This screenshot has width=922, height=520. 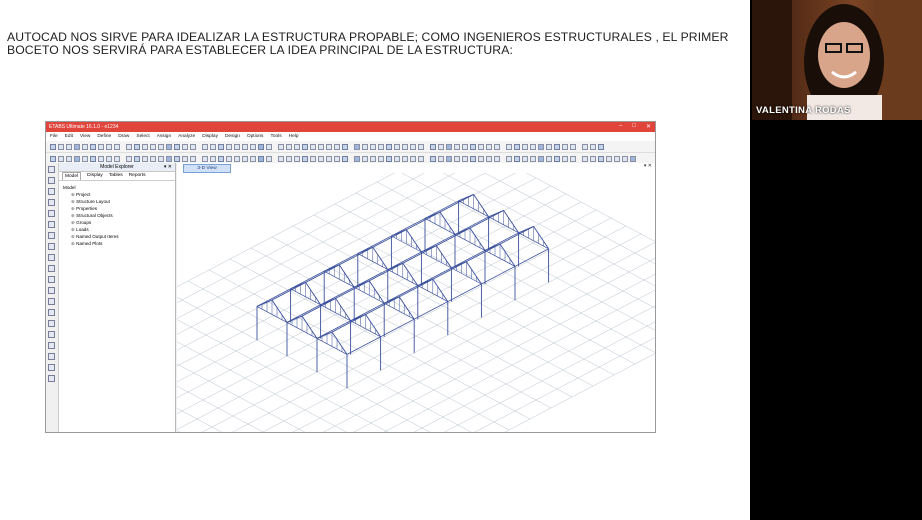 I want to click on close-icon: ✕, so click(x=648, y=126).